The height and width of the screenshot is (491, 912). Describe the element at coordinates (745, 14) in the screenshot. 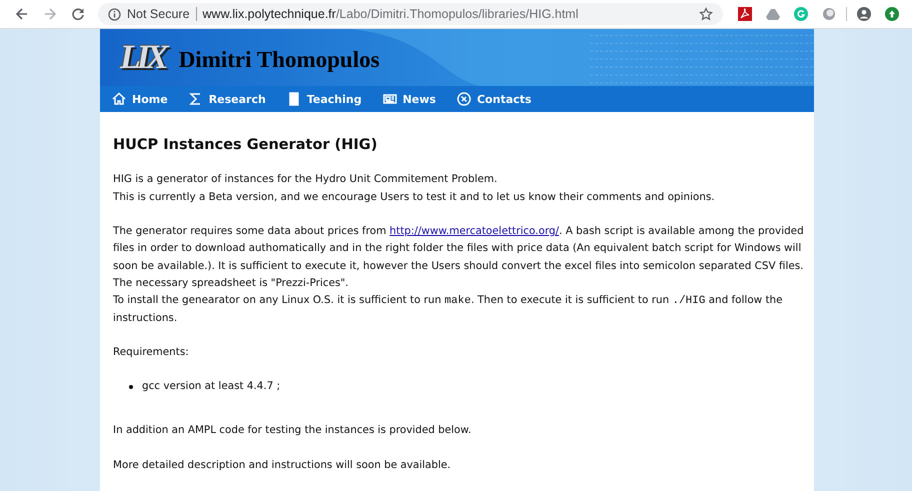

I see `pdf-icon` at that location.